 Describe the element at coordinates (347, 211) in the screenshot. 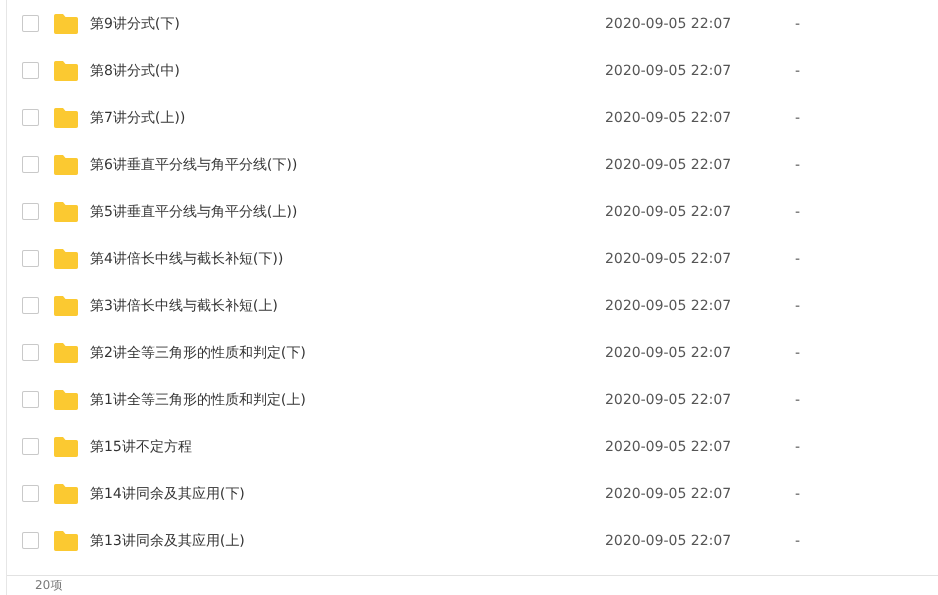

I see `file-name: 第5讲垂直平分线与角平分线(上))` at that location.